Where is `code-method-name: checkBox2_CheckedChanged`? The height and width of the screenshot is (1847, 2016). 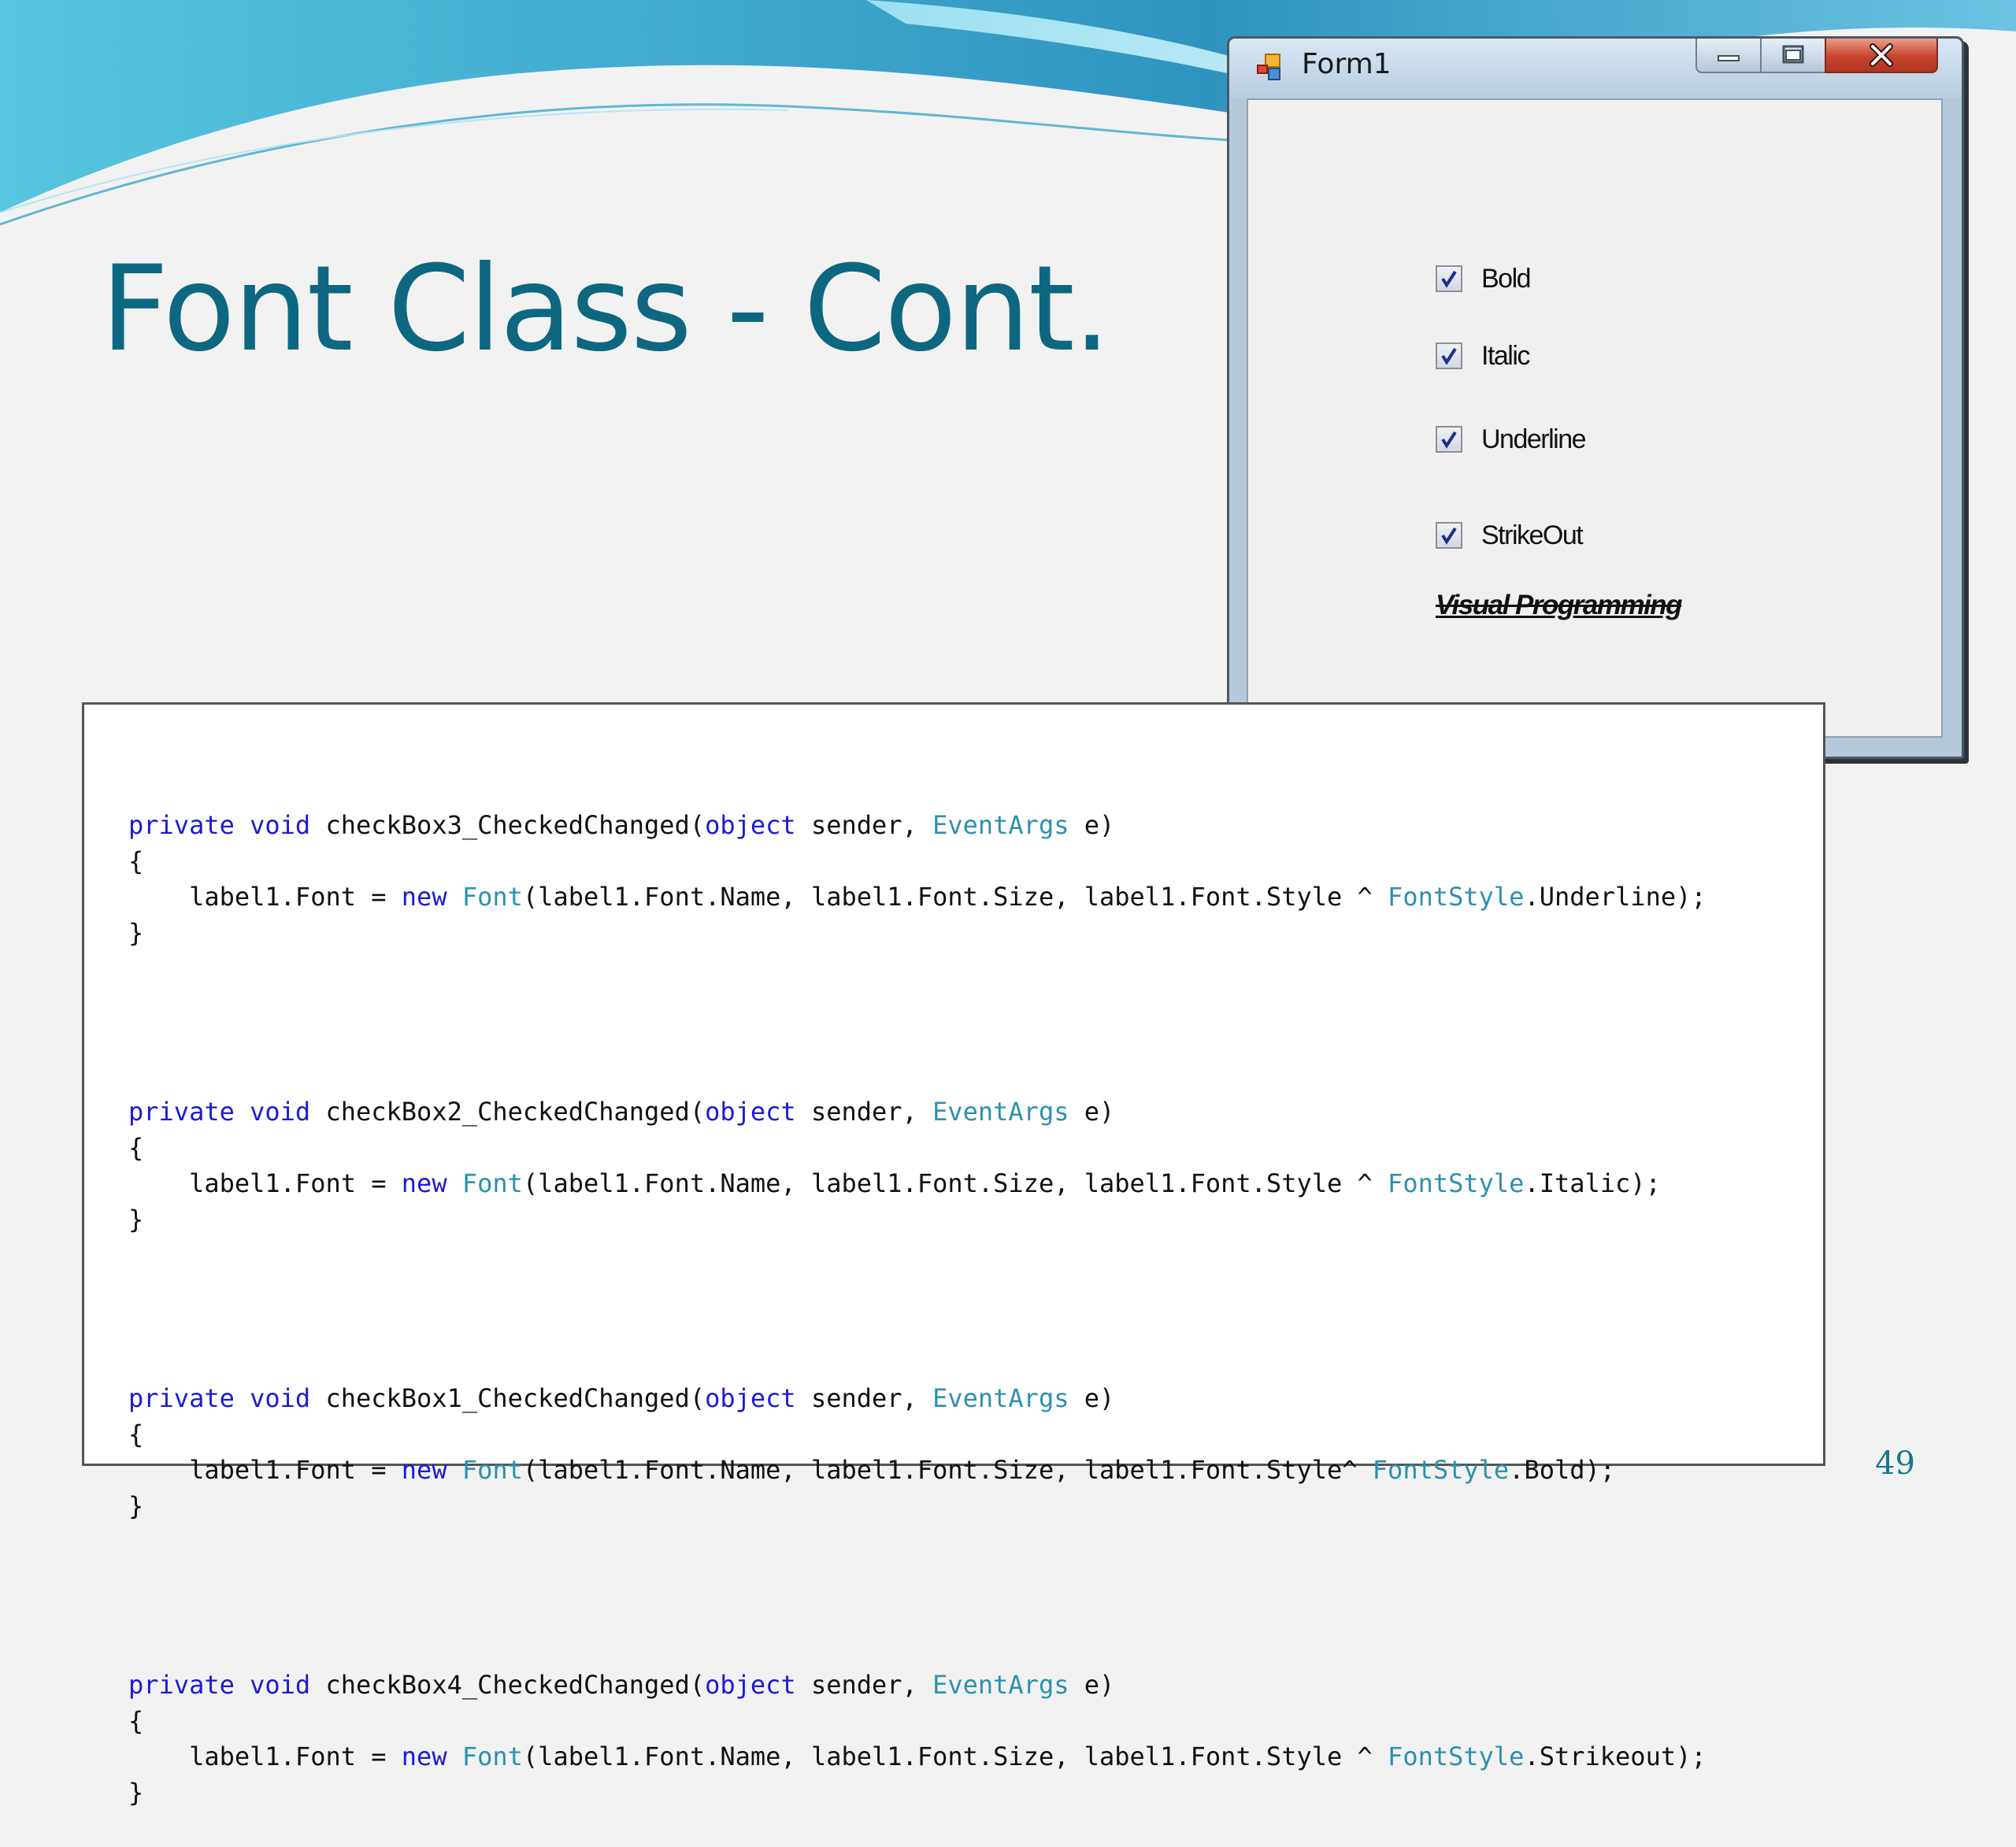
code-method-name: checkBox2_CheckedChanged is located at coordinates (507, 1112).